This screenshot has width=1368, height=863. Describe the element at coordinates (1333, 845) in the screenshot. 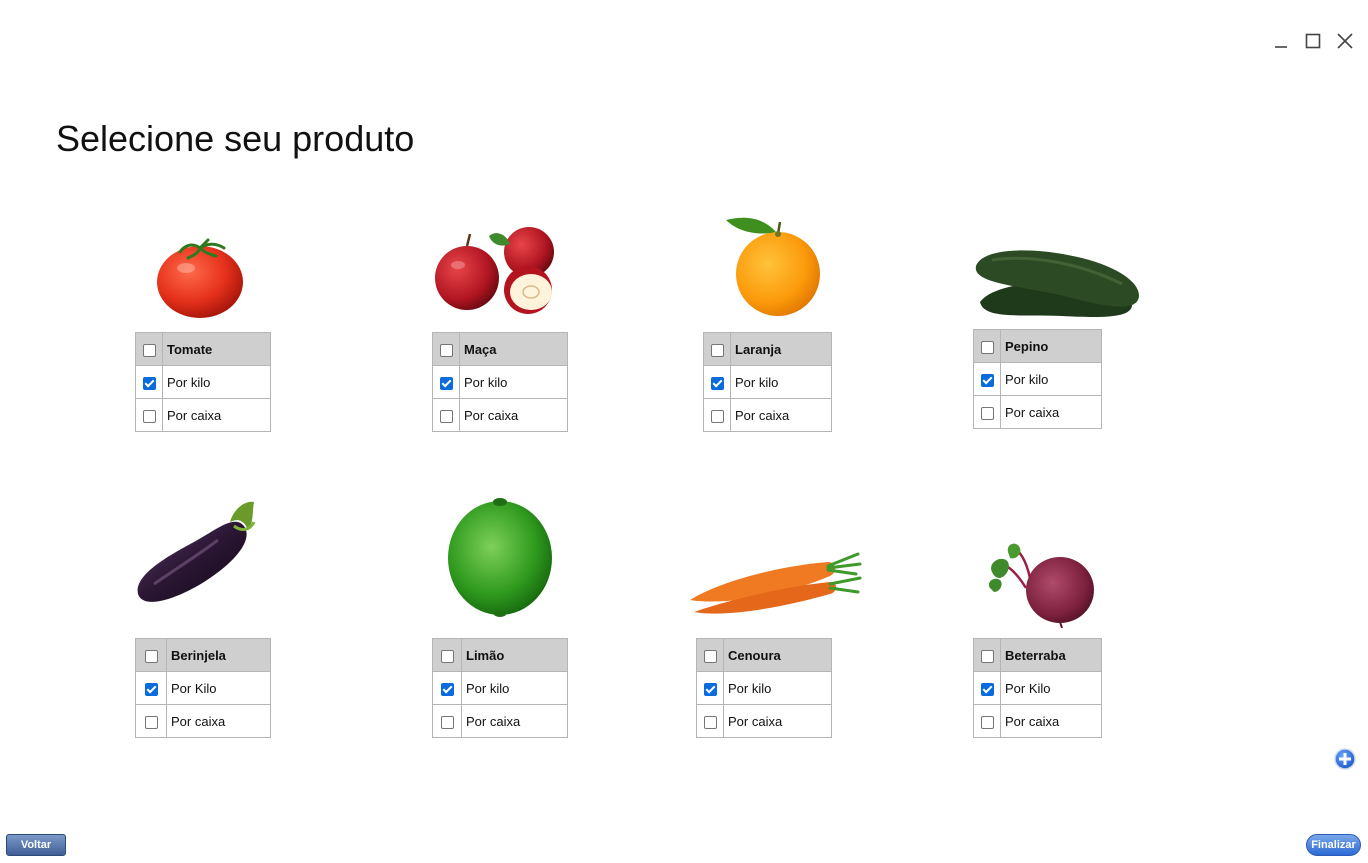

I see `finish-button: Finalizar` at that location.